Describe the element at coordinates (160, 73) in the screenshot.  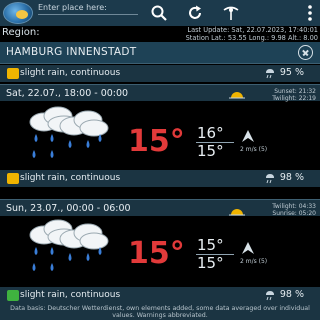
I see `current-weather-row: slight rain, continuous 95 %` at that location.